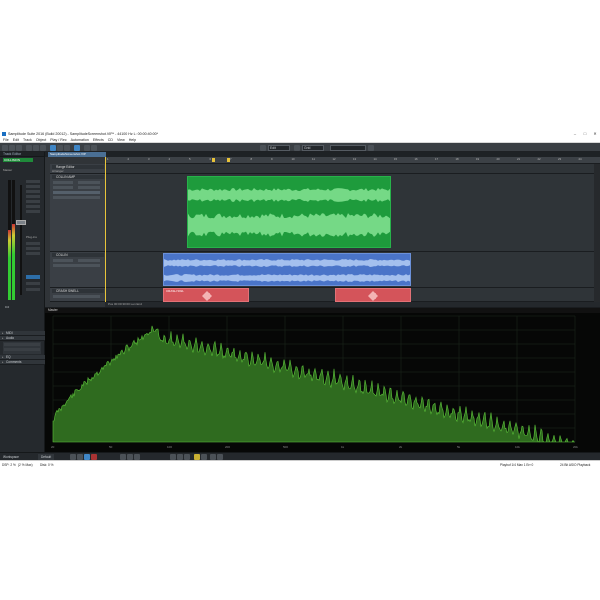  What do you see at coordinates (5, 147) in the screenshot?
I see `new-project-icon` at bounding box center [5, 147].